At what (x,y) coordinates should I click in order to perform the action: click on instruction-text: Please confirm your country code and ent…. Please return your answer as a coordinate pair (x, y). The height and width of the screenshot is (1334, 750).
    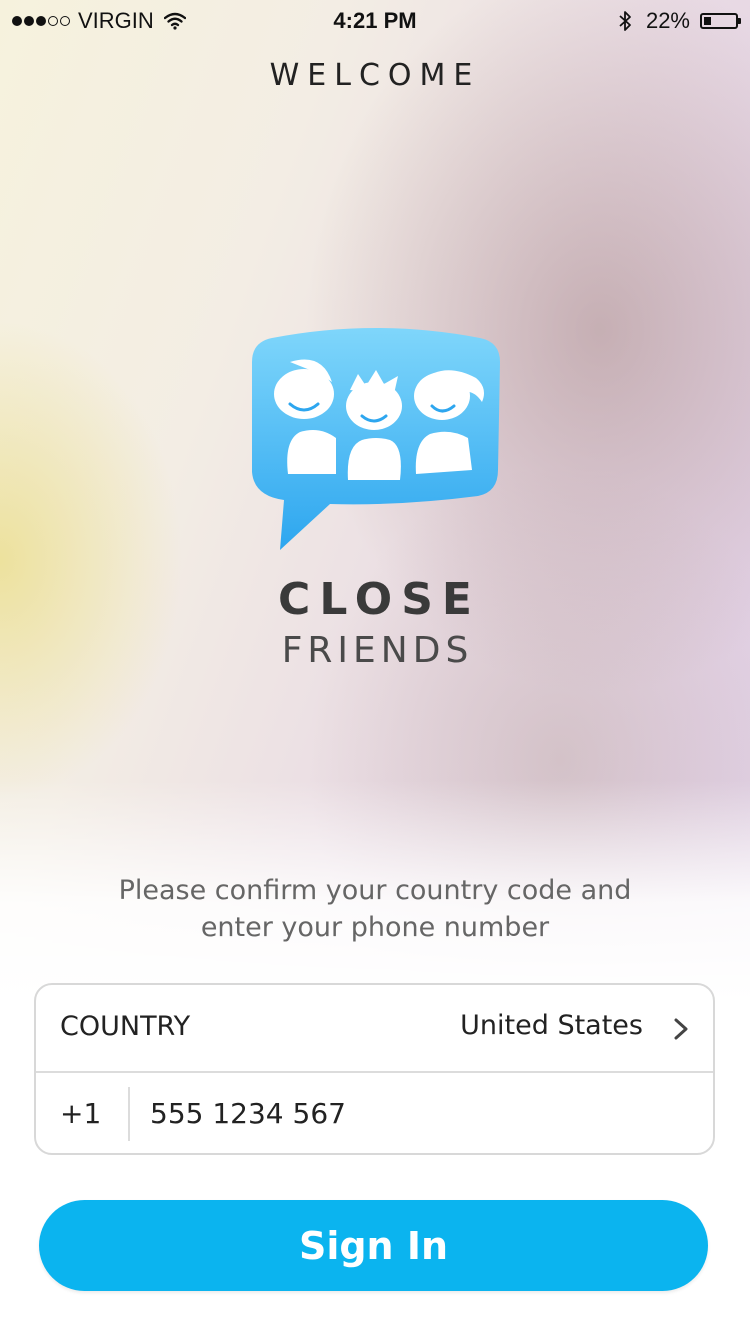
    Looking at the image, I should click on (375, 909).